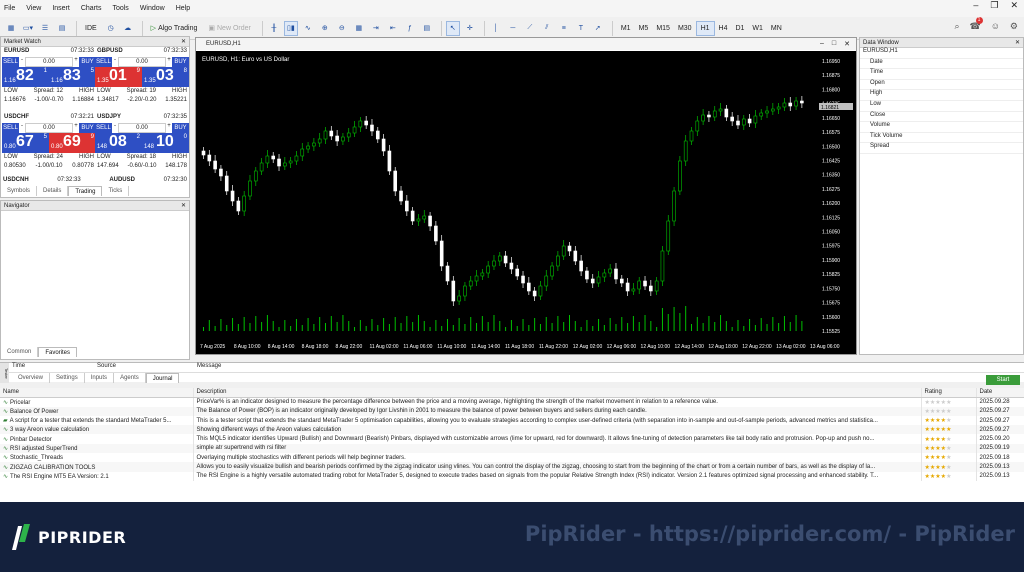 The image size is (1024, 572). What do you see at coordinates (165, 143) in the screenshot?
I see `ask-price: 148 10 0` at bounding box center [165, 143].